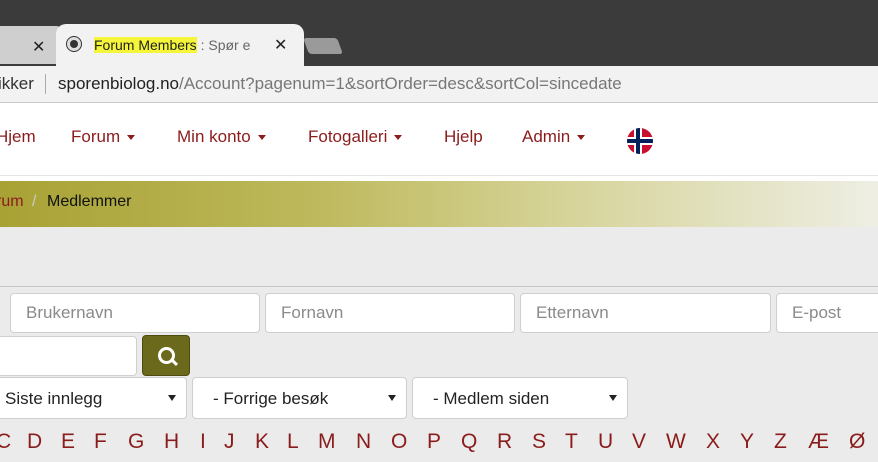 The width and height of the screenshot is (878, 462). I want to click on letter-link: Q, so click(469, 442).